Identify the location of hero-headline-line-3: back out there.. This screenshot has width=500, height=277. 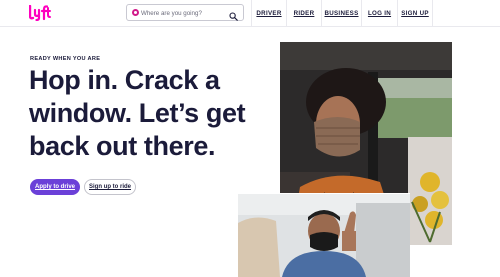
(122, 146).